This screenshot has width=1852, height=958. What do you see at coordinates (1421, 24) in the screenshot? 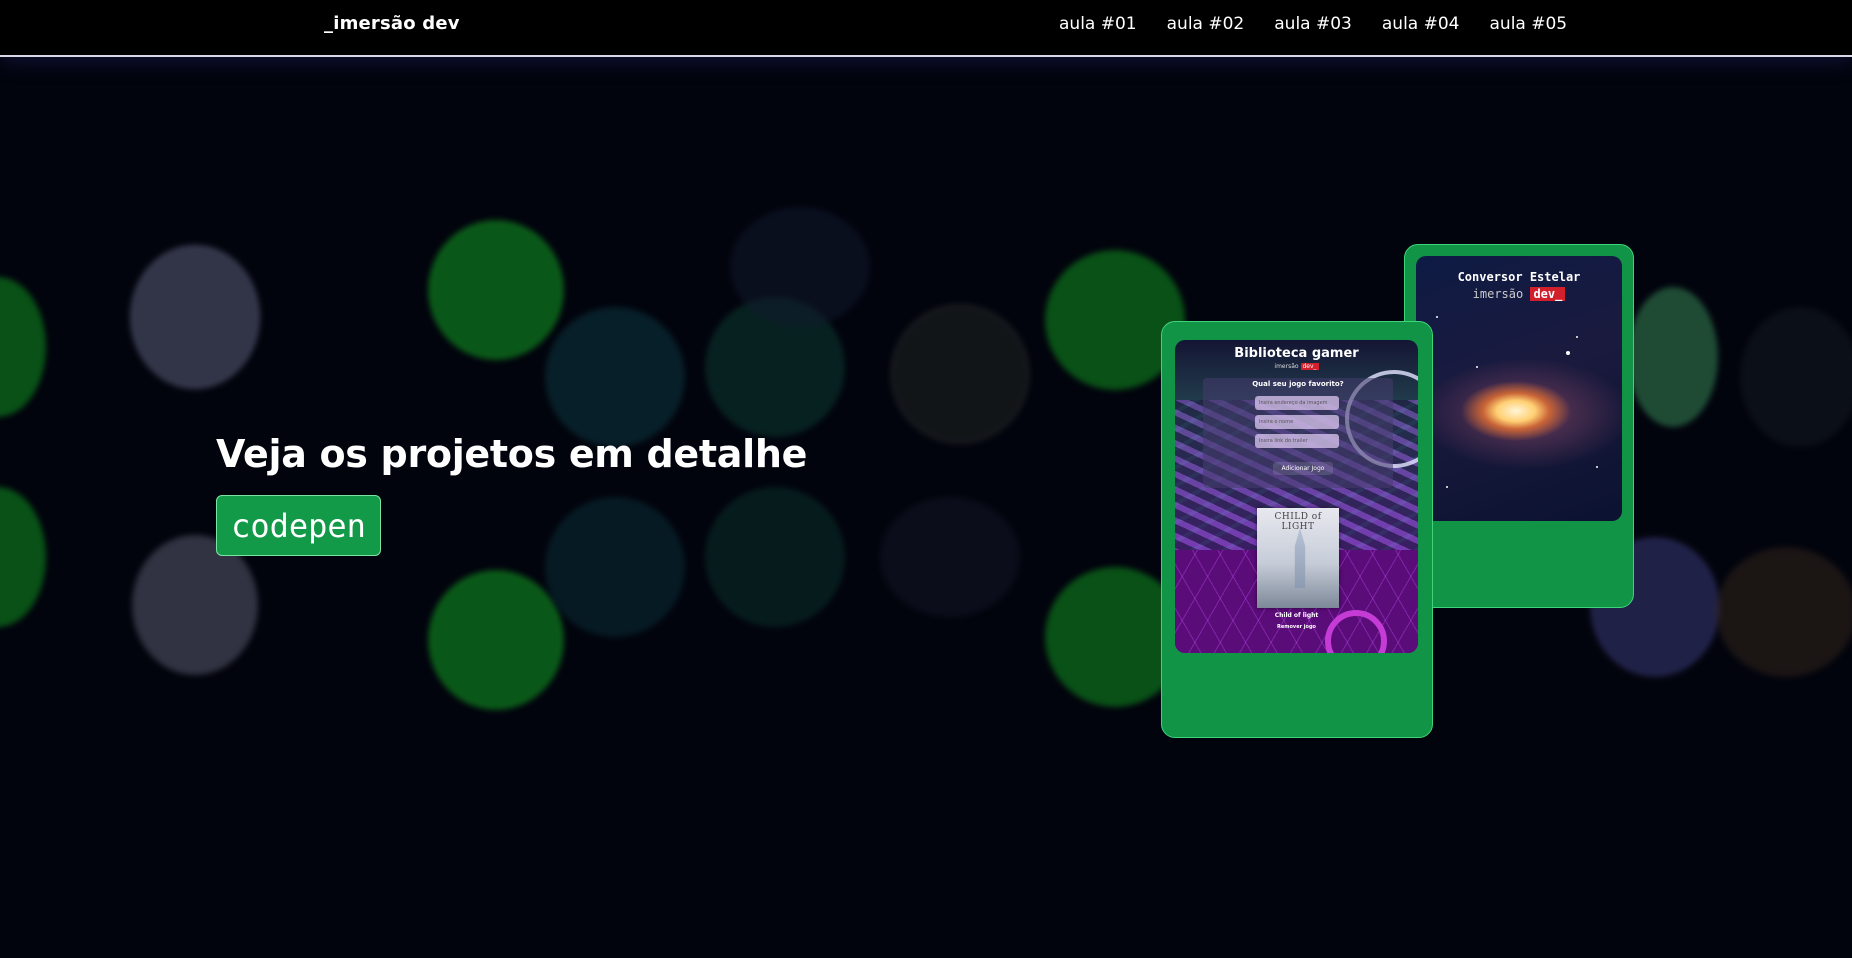
I see `nav-link-aula-04: aula #04` at bounding box center [1421, 24].